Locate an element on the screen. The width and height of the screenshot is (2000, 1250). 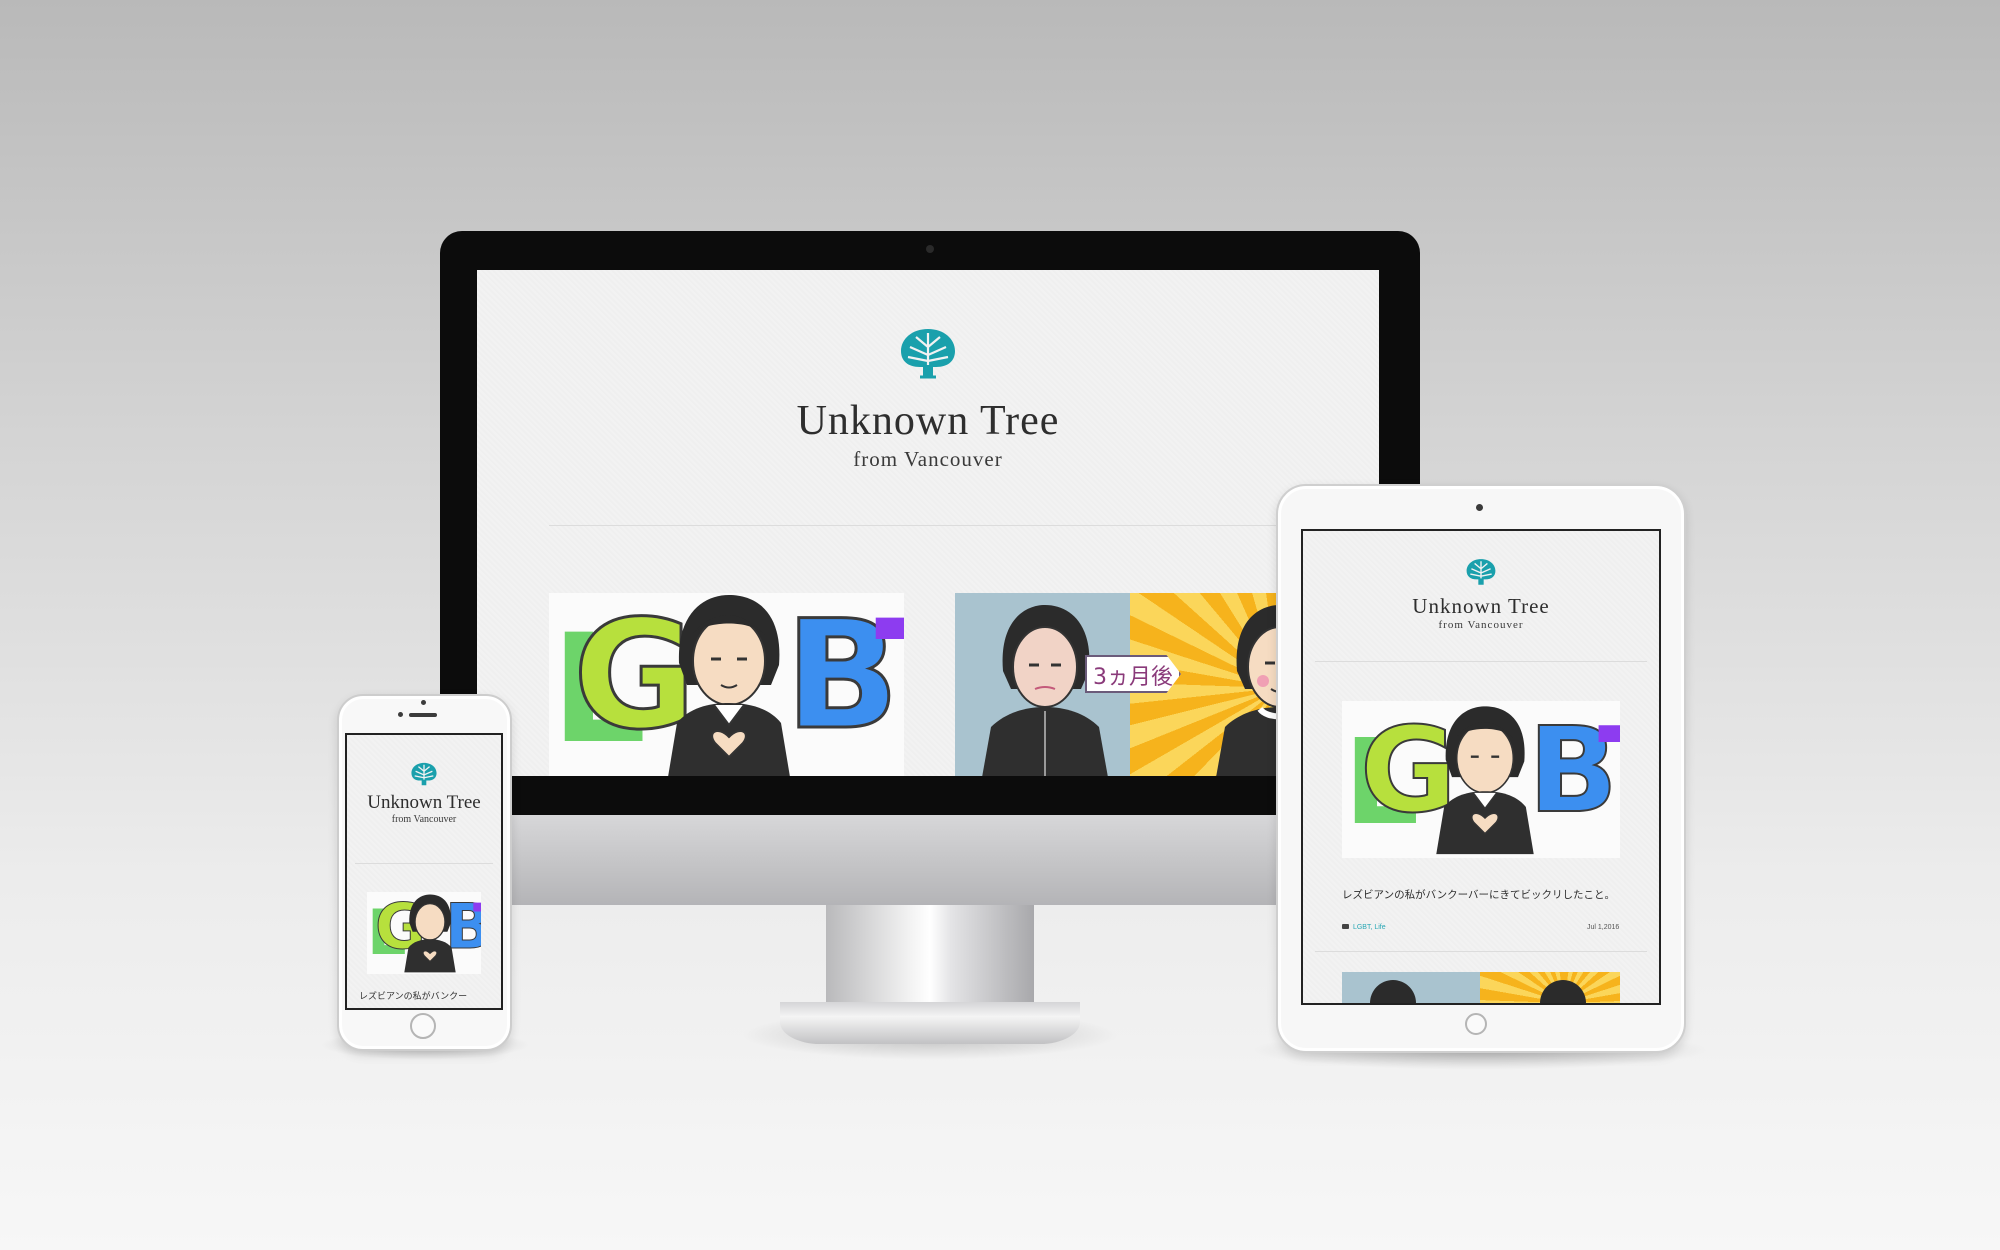
iphone-speaker is located at coordinates (423, 715).